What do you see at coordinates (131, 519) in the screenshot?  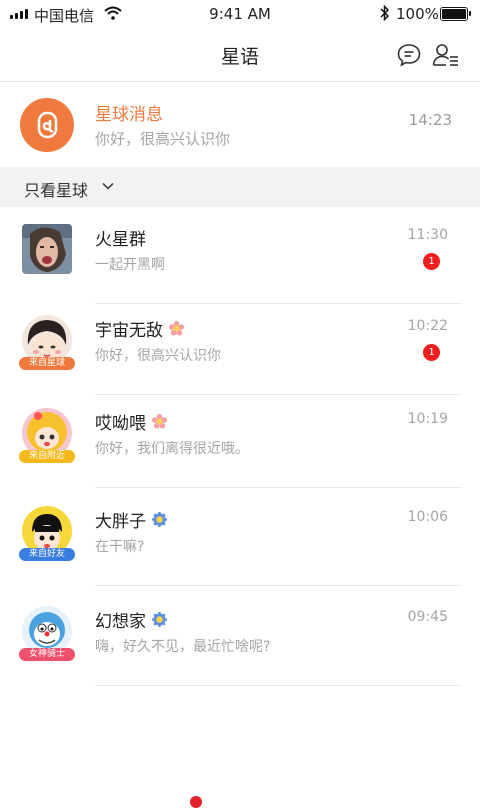 I see `chat-name: 大胖子` at bounding box center [131, 519].